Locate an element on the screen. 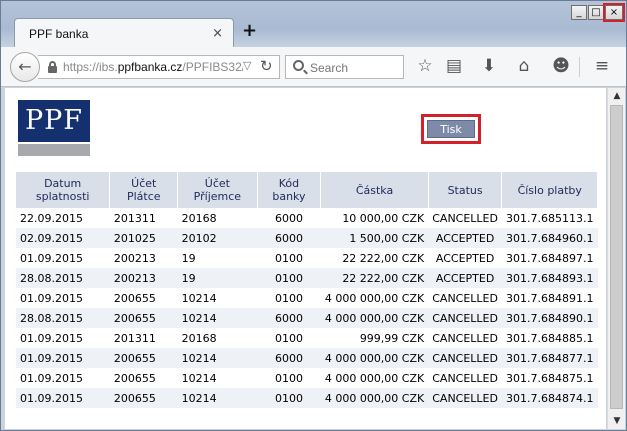 This screenshot has width=627, height=431. window-controls: _ □ × is located at coordinates (598, 12).